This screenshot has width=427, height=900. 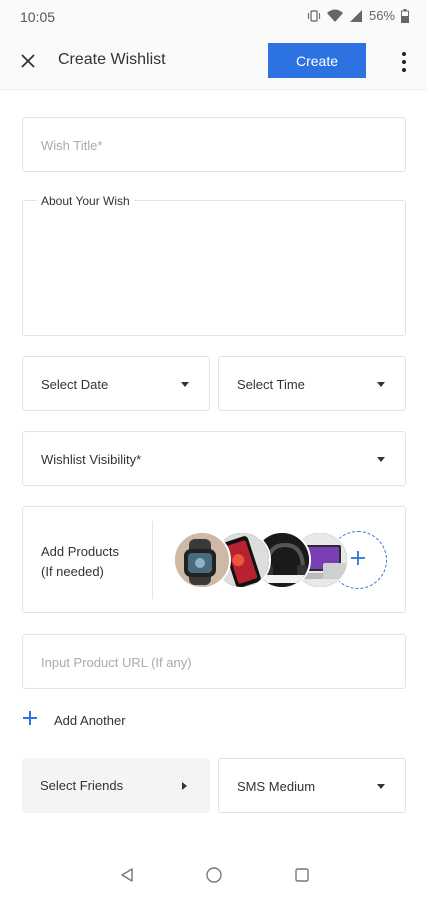 I want to click on product-thumb-smartwatch, so click(x=202, y=560).